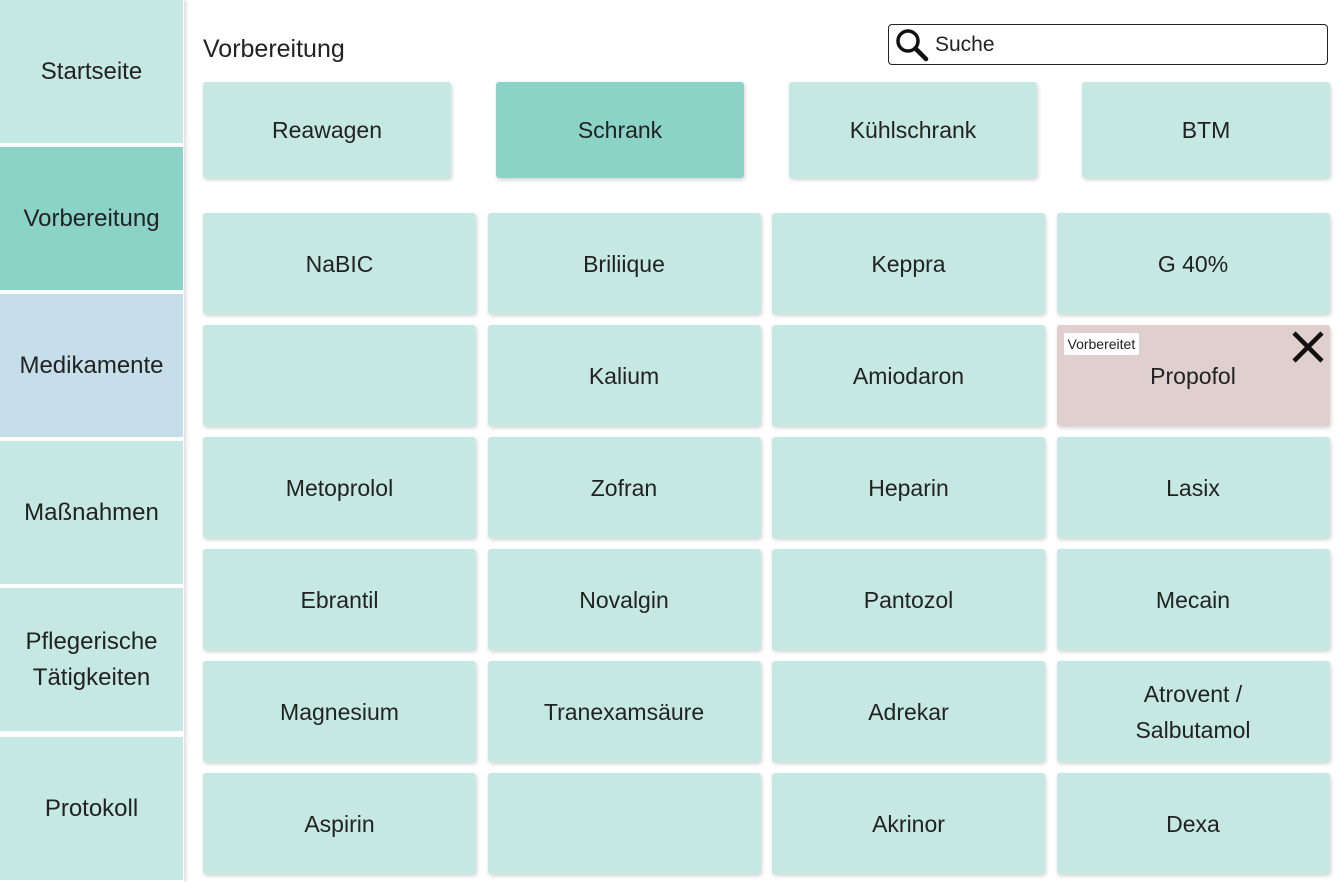 This screenshot has height=882, width=1341. Describe the element at coordinates (91, 513) in the screenshot. I see `sidebar-item-massnahmen: Maßnahmen` at that location.